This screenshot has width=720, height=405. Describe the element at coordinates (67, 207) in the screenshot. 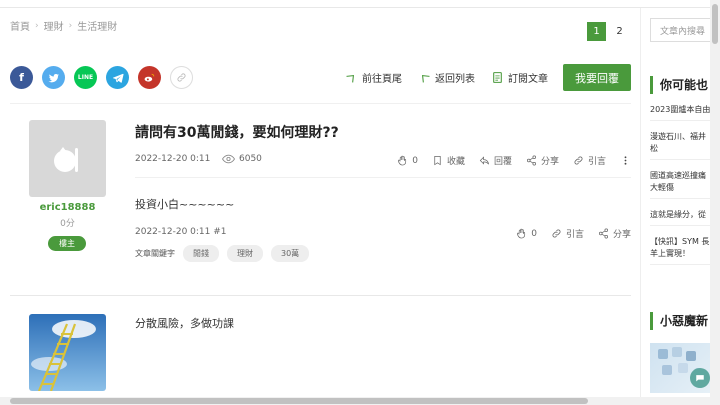

I see `author-name: eric18888` at that location.